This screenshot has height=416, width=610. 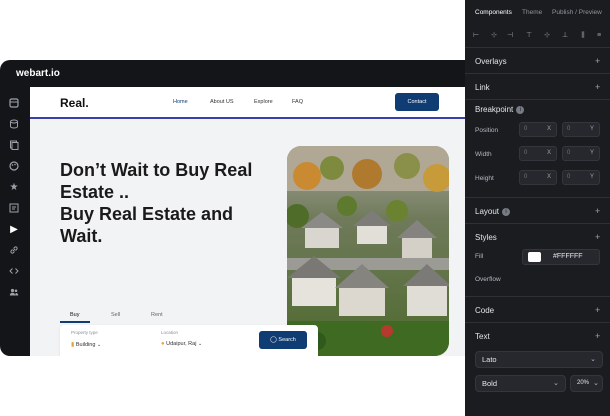 What do you see at coordinates (14, 272) in the screenshot?
I see `code-icon` at bounding box center [14, 272].